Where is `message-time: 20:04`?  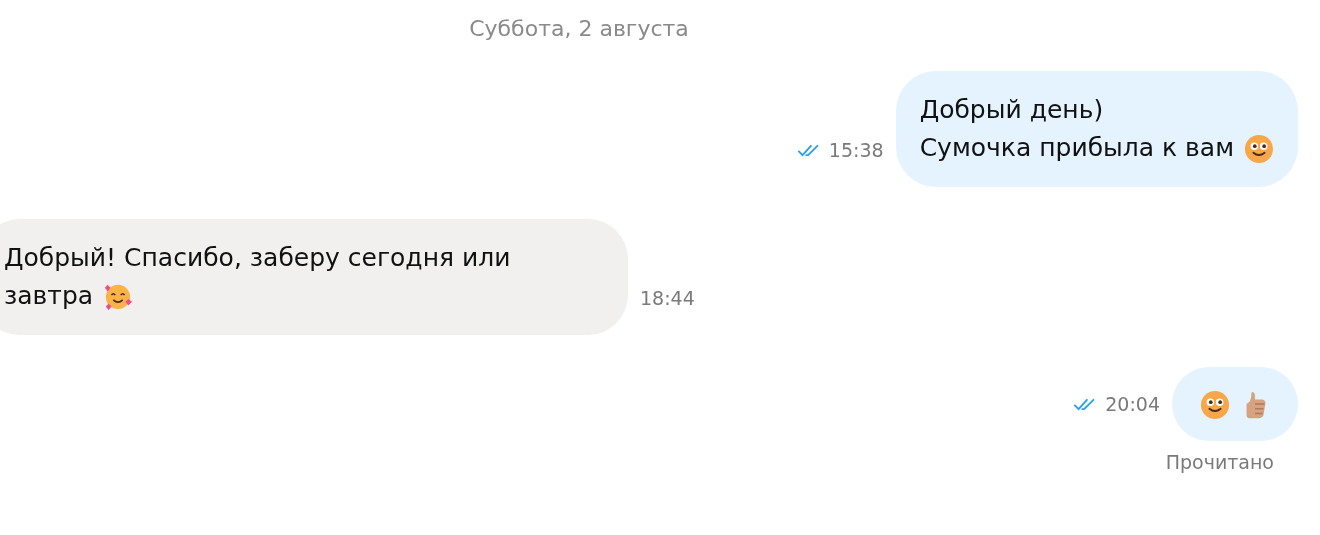 message-time: 20:04 is located at coordinates (1132, 404).